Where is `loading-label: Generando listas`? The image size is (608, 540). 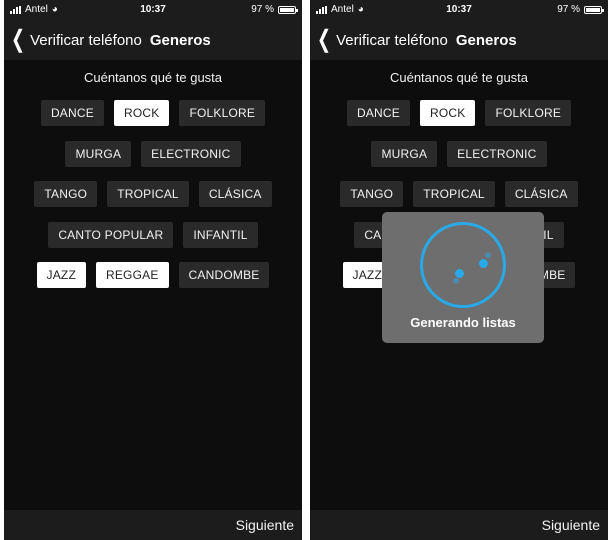 loading-label: Generando listas is located at coordinates (463, 322).